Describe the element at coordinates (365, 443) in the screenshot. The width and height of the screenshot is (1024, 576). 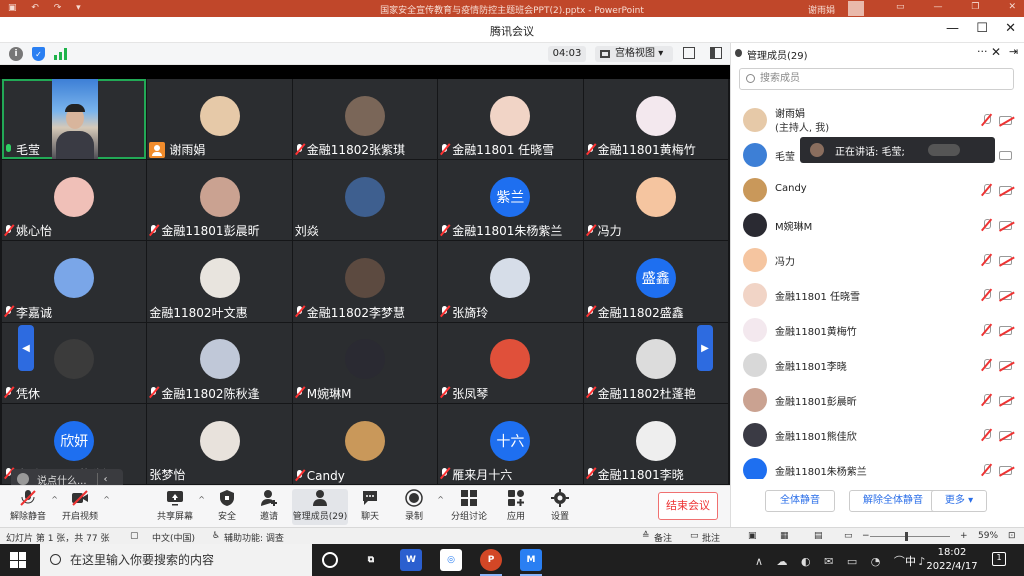
I see `participant-tile: Candy` at that location.